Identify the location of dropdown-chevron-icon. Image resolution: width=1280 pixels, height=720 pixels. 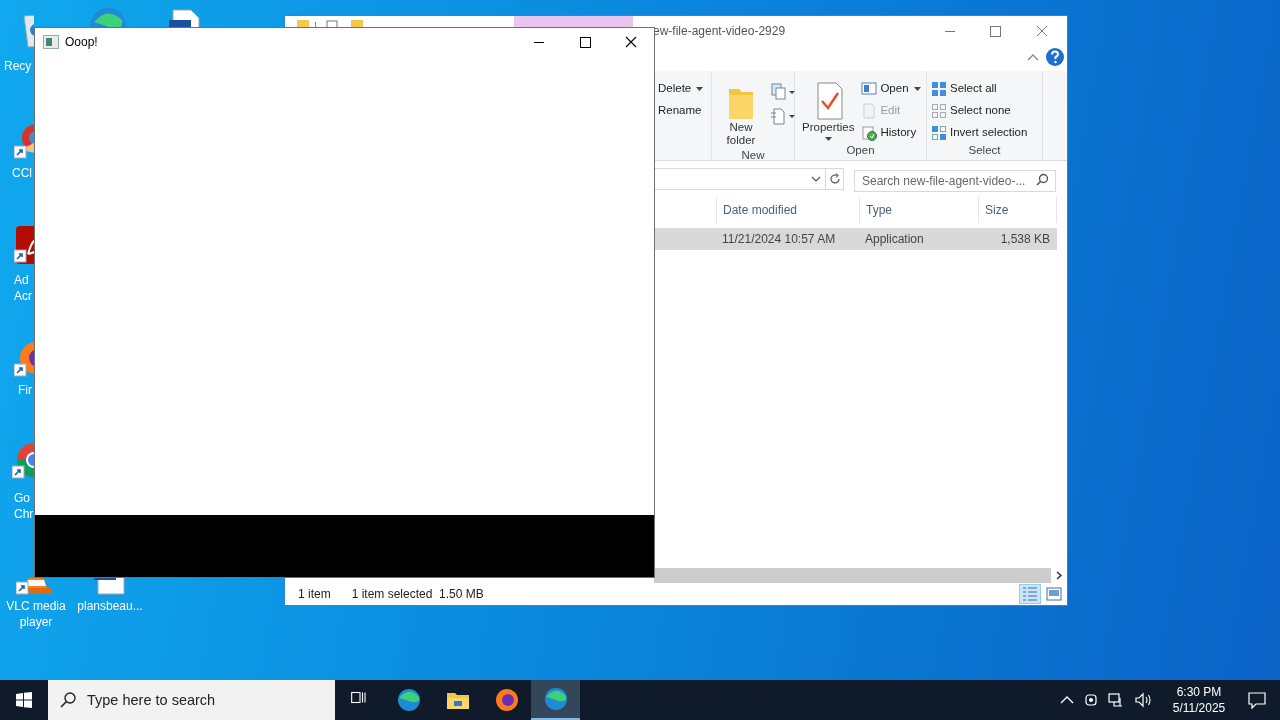
(816, 179).